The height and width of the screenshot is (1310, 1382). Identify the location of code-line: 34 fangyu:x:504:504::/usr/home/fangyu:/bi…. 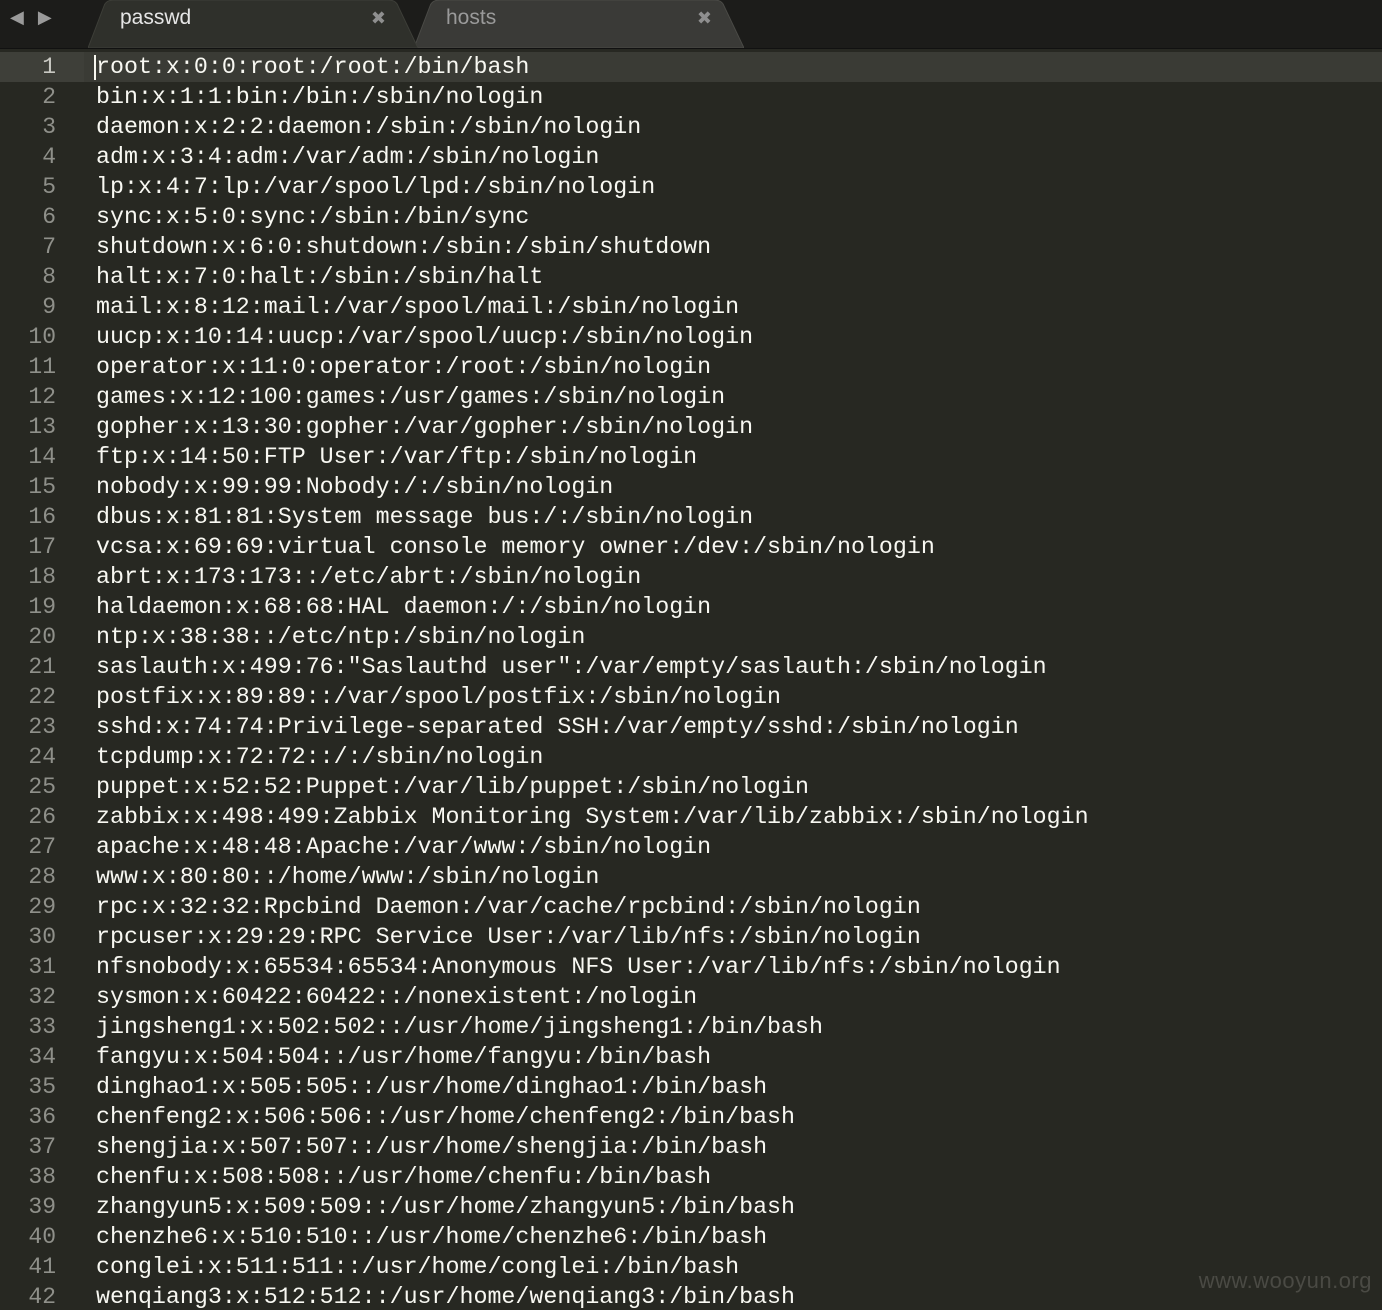
(691, 1057).